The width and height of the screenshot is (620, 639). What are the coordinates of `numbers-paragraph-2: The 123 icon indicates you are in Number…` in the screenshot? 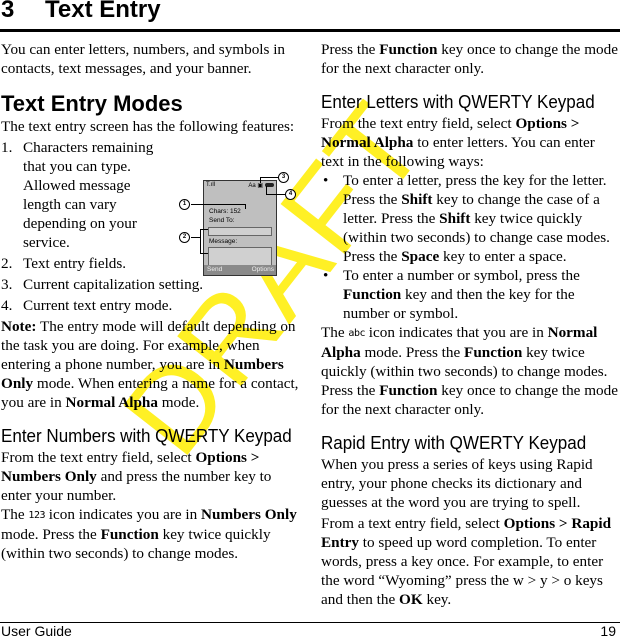 It's located at (149, 534).